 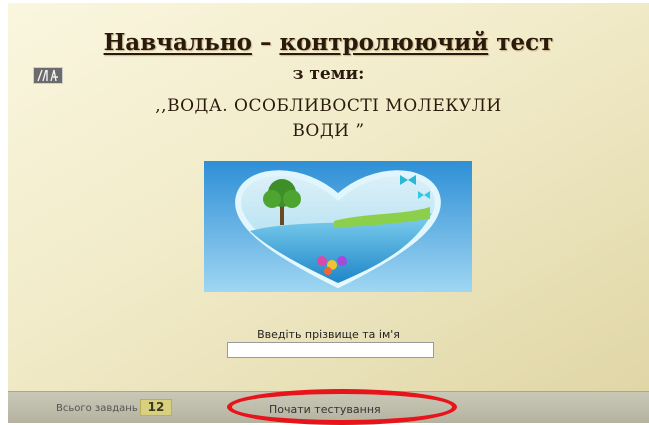 What do you see at coordinates (156, 407) in the screenshot?
I see `total-tasks-value: 12` at bounding box center [156, 407].